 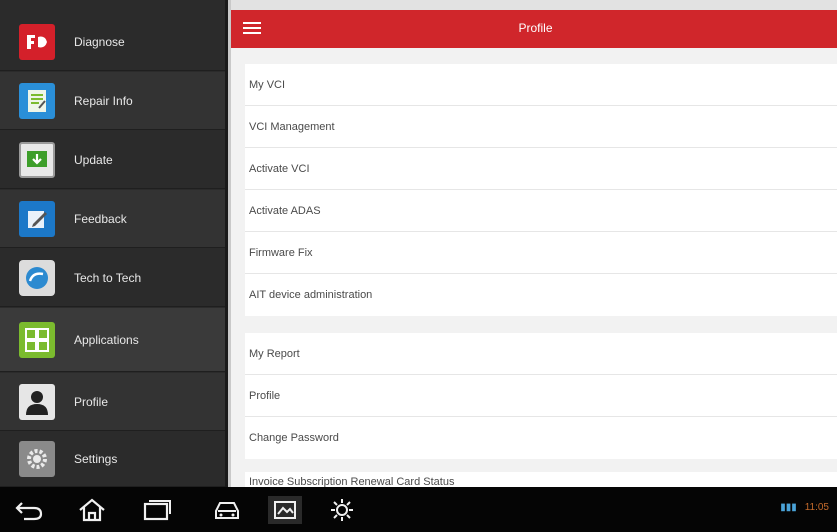 I want to click on screenshot-icon, so click(x=285, y=510).